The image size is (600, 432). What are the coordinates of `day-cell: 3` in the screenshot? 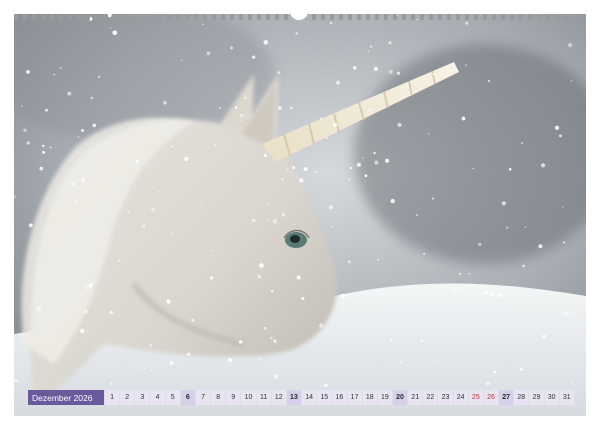 It's located at (142, 397).